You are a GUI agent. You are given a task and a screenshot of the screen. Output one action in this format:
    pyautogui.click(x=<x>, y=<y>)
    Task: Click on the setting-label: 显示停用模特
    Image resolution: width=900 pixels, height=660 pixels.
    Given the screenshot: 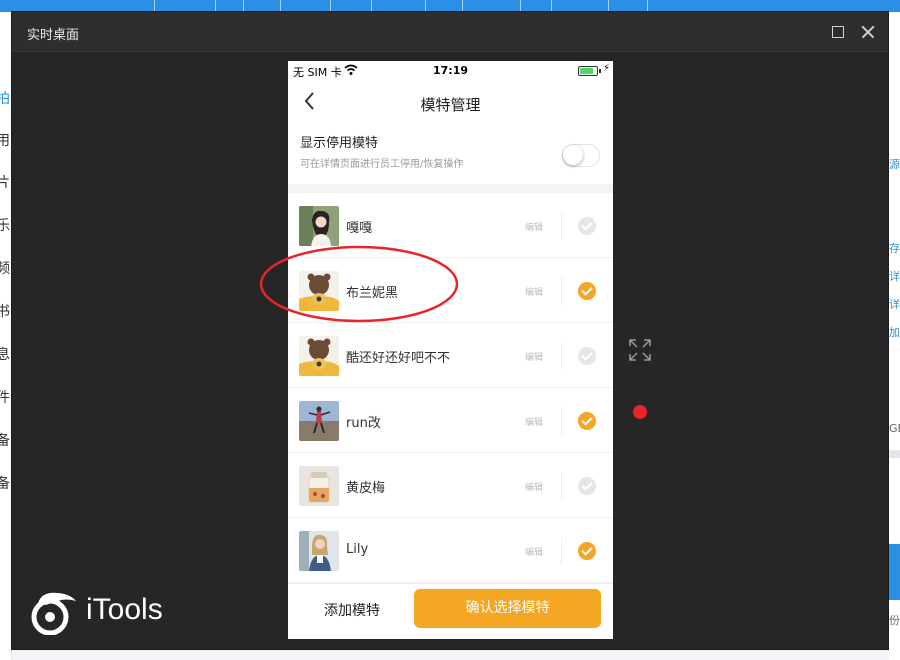 What is the action you would take?
    pyautogui.click(x=339, y=143)
    